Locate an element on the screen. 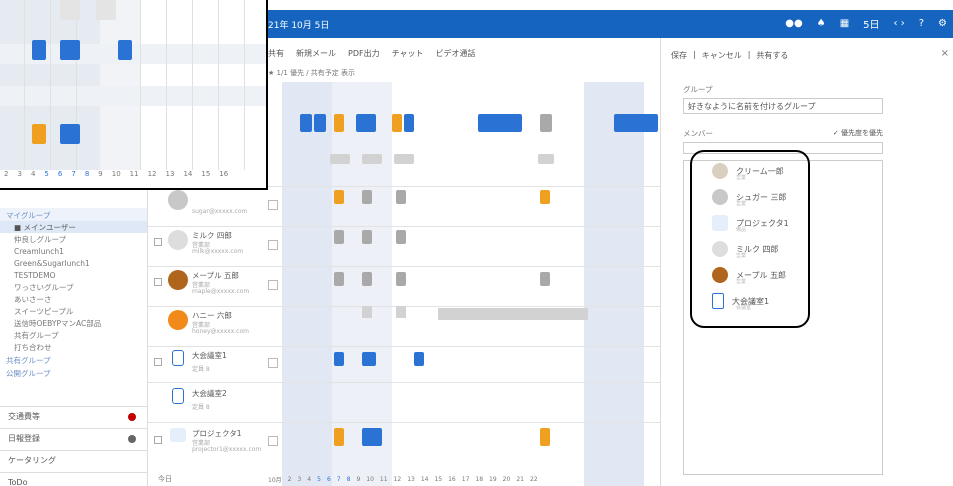  sidebar-item: ■ メインユーザー is located at coordinates (73, 227).